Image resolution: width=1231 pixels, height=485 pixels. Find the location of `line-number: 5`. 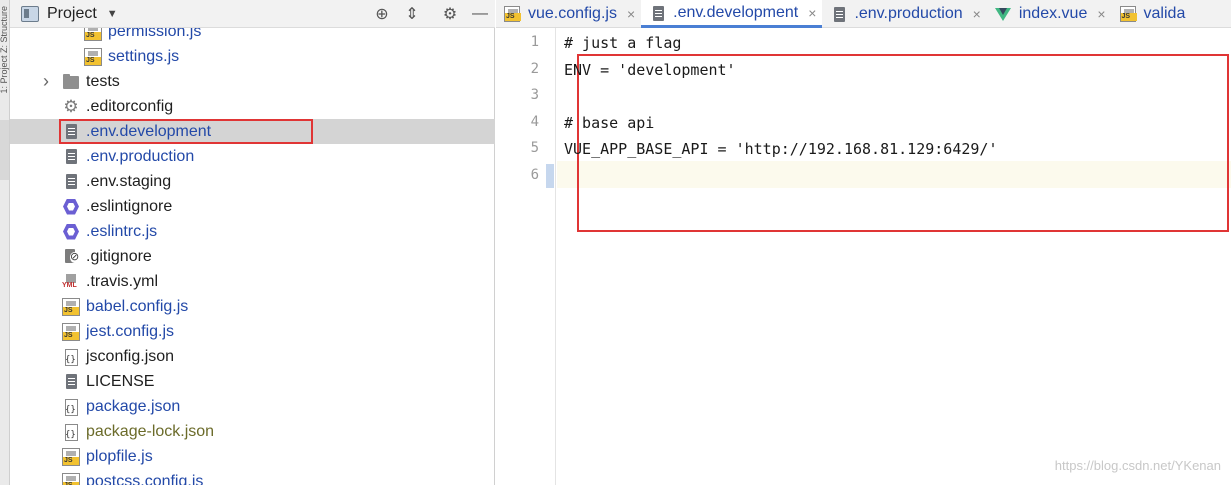

line-number: 5 is located at coordinates (534, 148).